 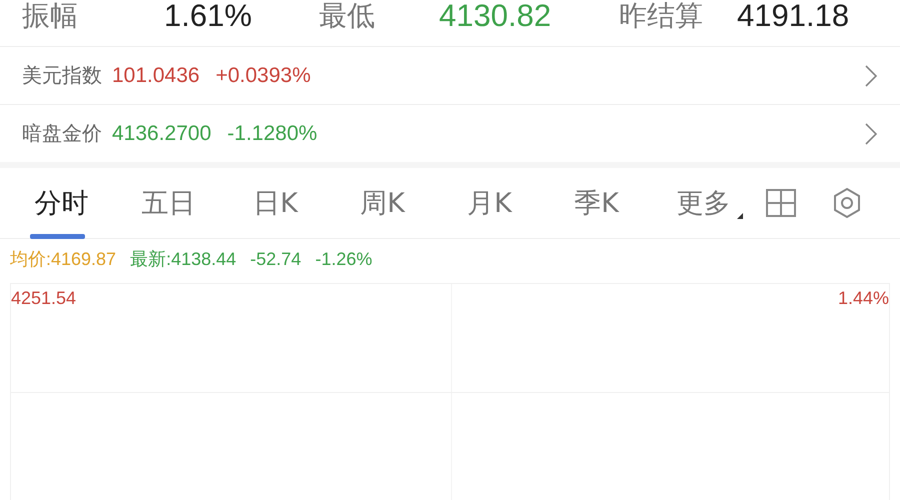 What do you see at coordinates (847, 203) in the screenshot?
I see `settings-icon` at bounding box center [847, 203].